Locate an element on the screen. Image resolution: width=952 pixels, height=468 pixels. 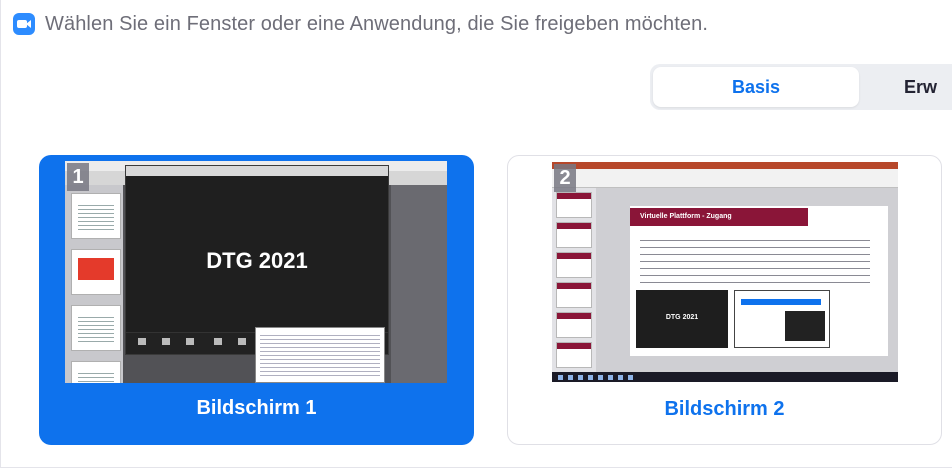
tab-basis: Basis is located at coordinates (756, 87).